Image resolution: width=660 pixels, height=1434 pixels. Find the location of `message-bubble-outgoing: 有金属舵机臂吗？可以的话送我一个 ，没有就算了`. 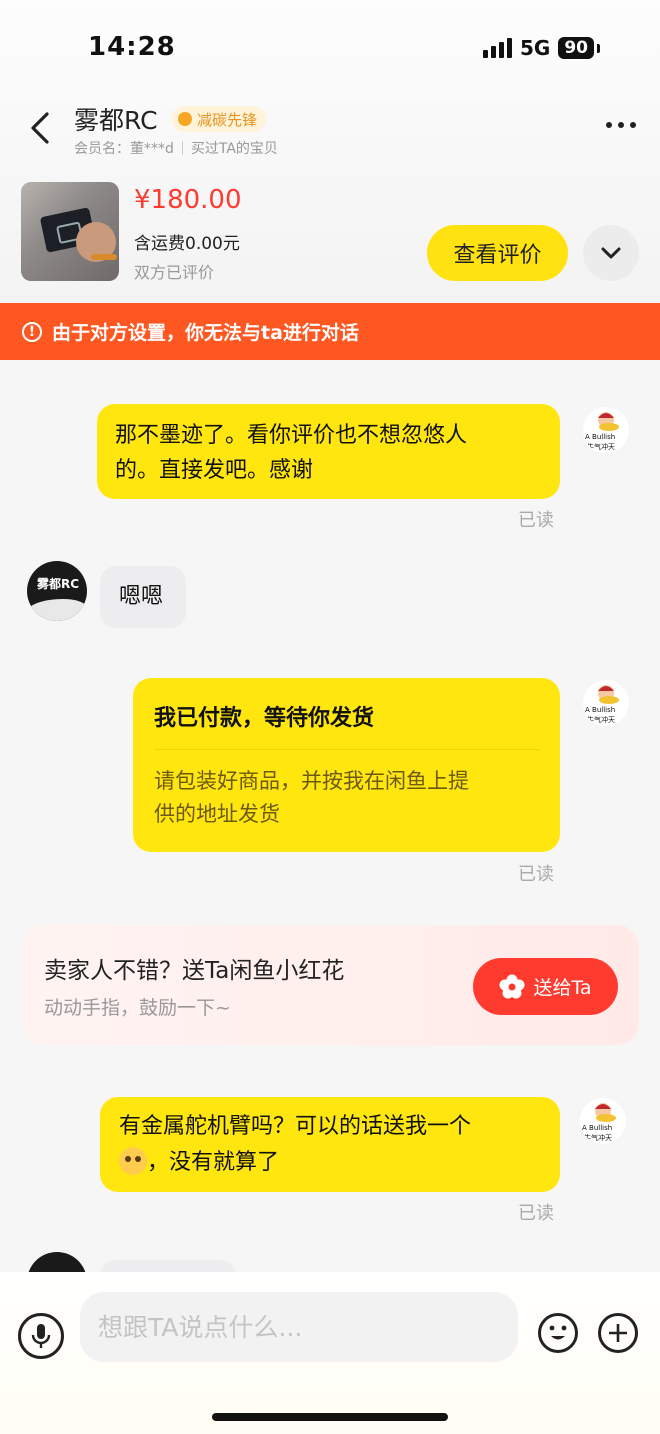

message-bubble-outgoing: 有金属舵机臂吗？可以的话送我一个 ，没有就算了 is located at coordinates (330, 1144).